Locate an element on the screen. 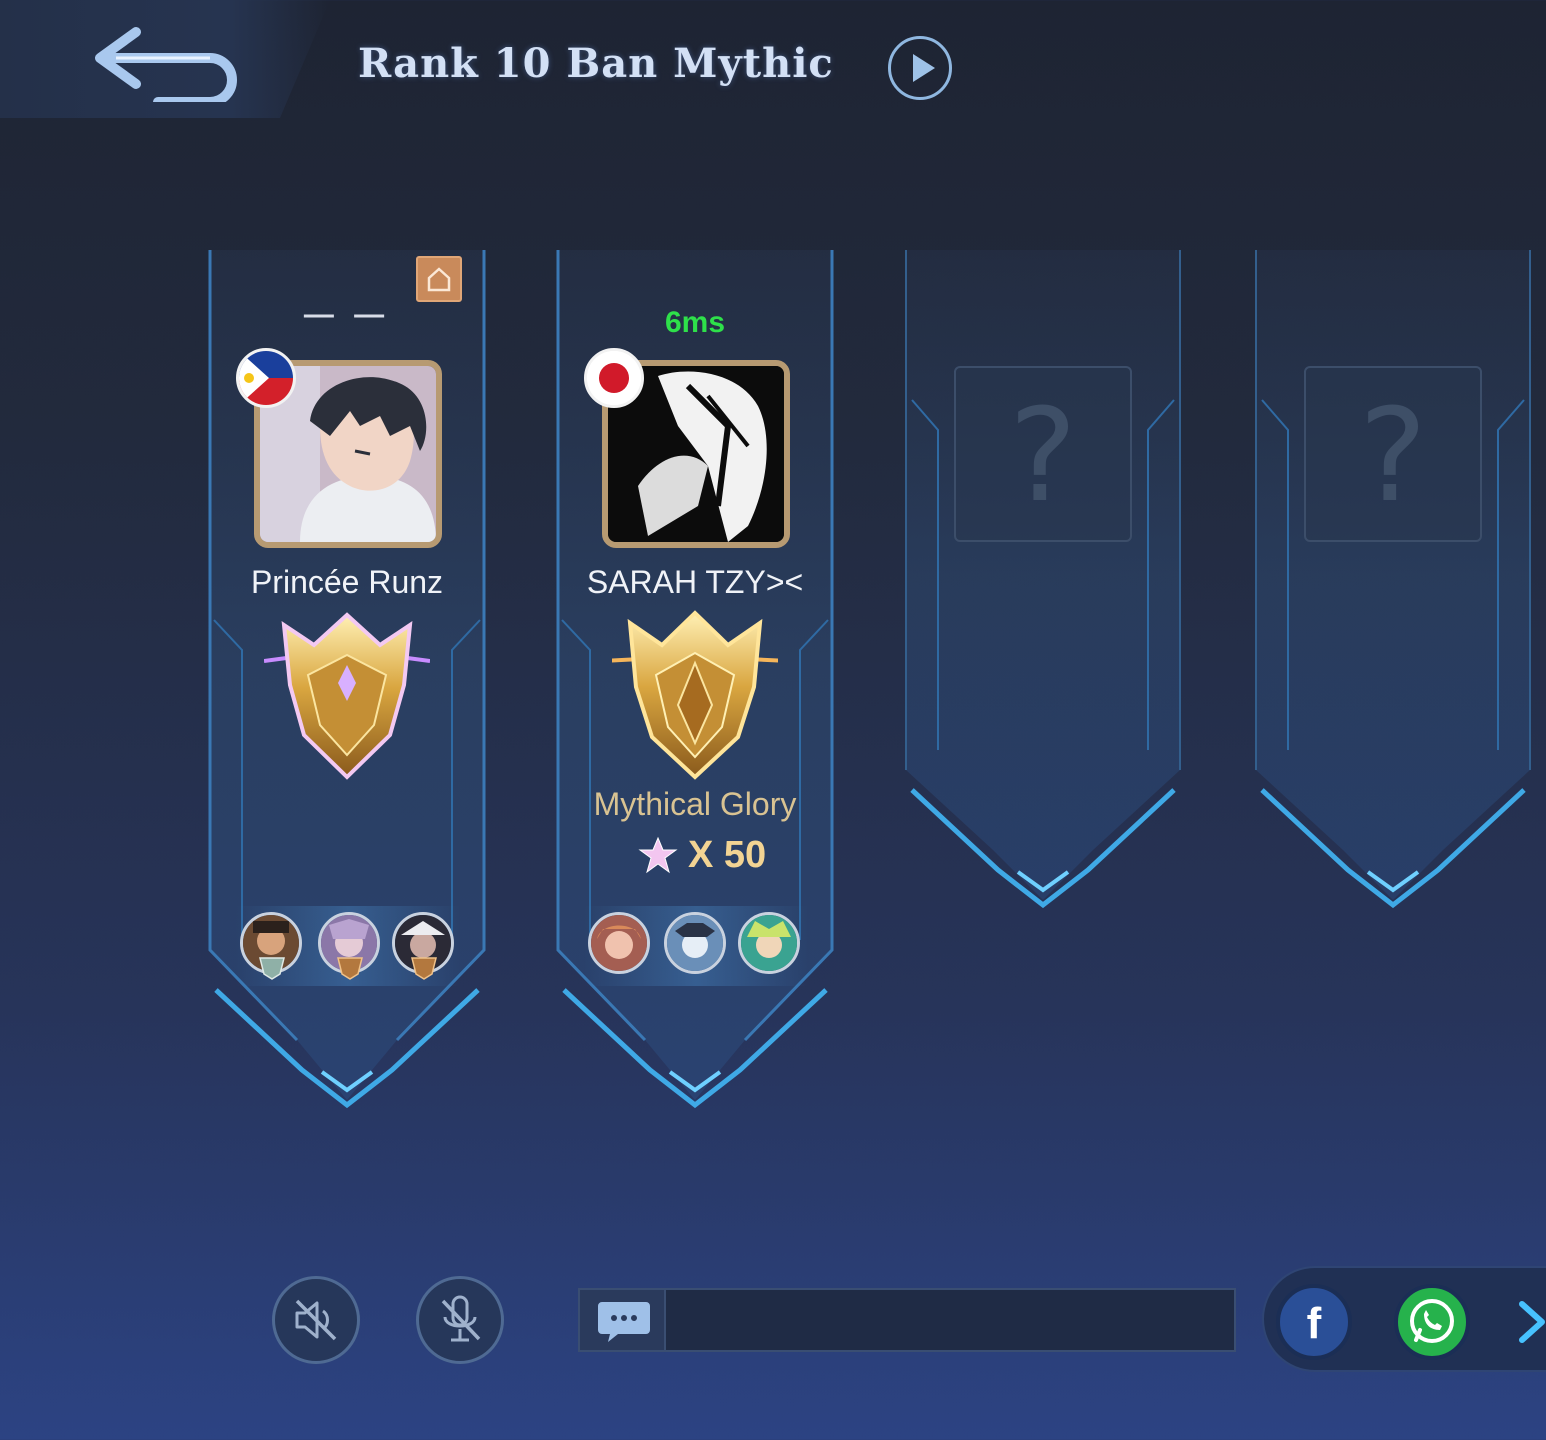 The height and width of the screenshot is (1440, 1546). whatsapp-icon is located at coordinates (1432, 1321).